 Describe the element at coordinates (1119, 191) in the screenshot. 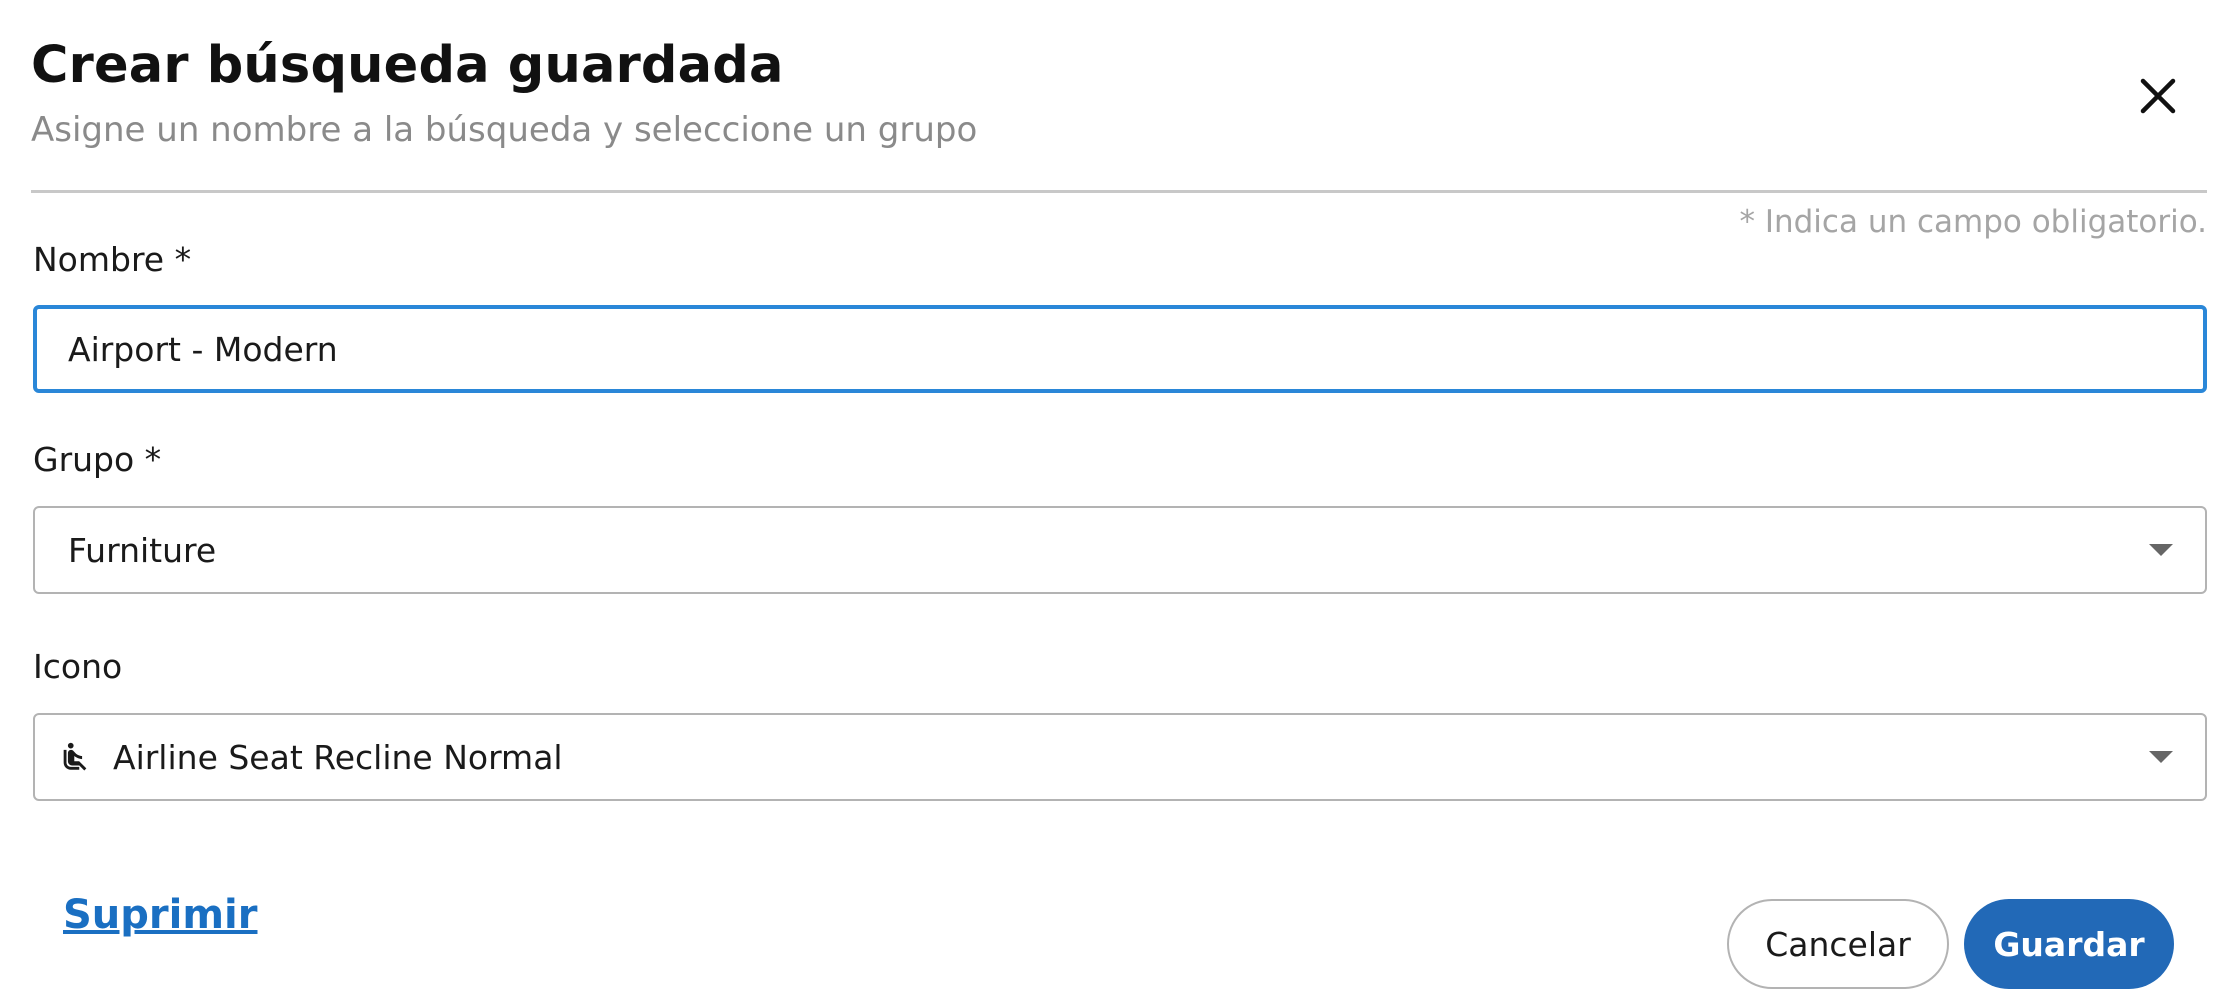

I see `header-divider` at that location.